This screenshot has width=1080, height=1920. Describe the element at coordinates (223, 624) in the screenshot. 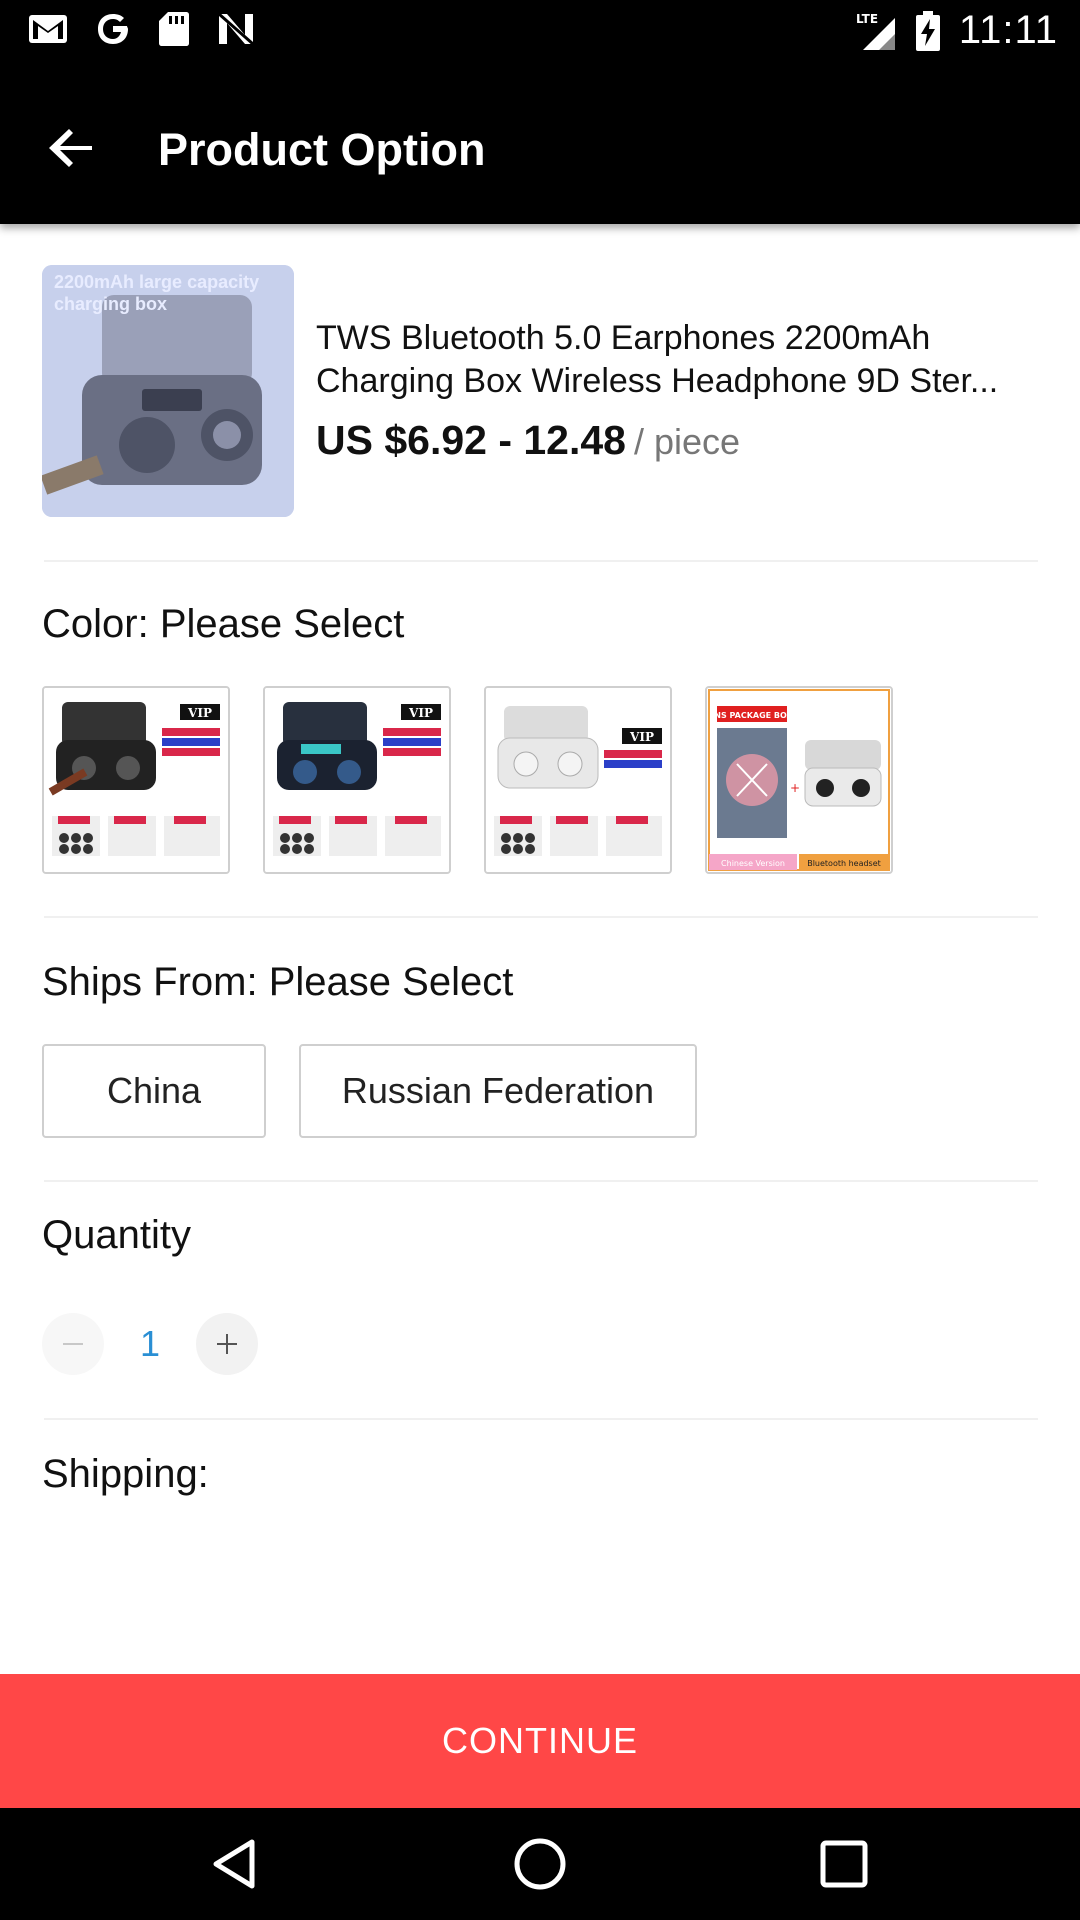

I see `color-label: Color: Please Select` at that location.